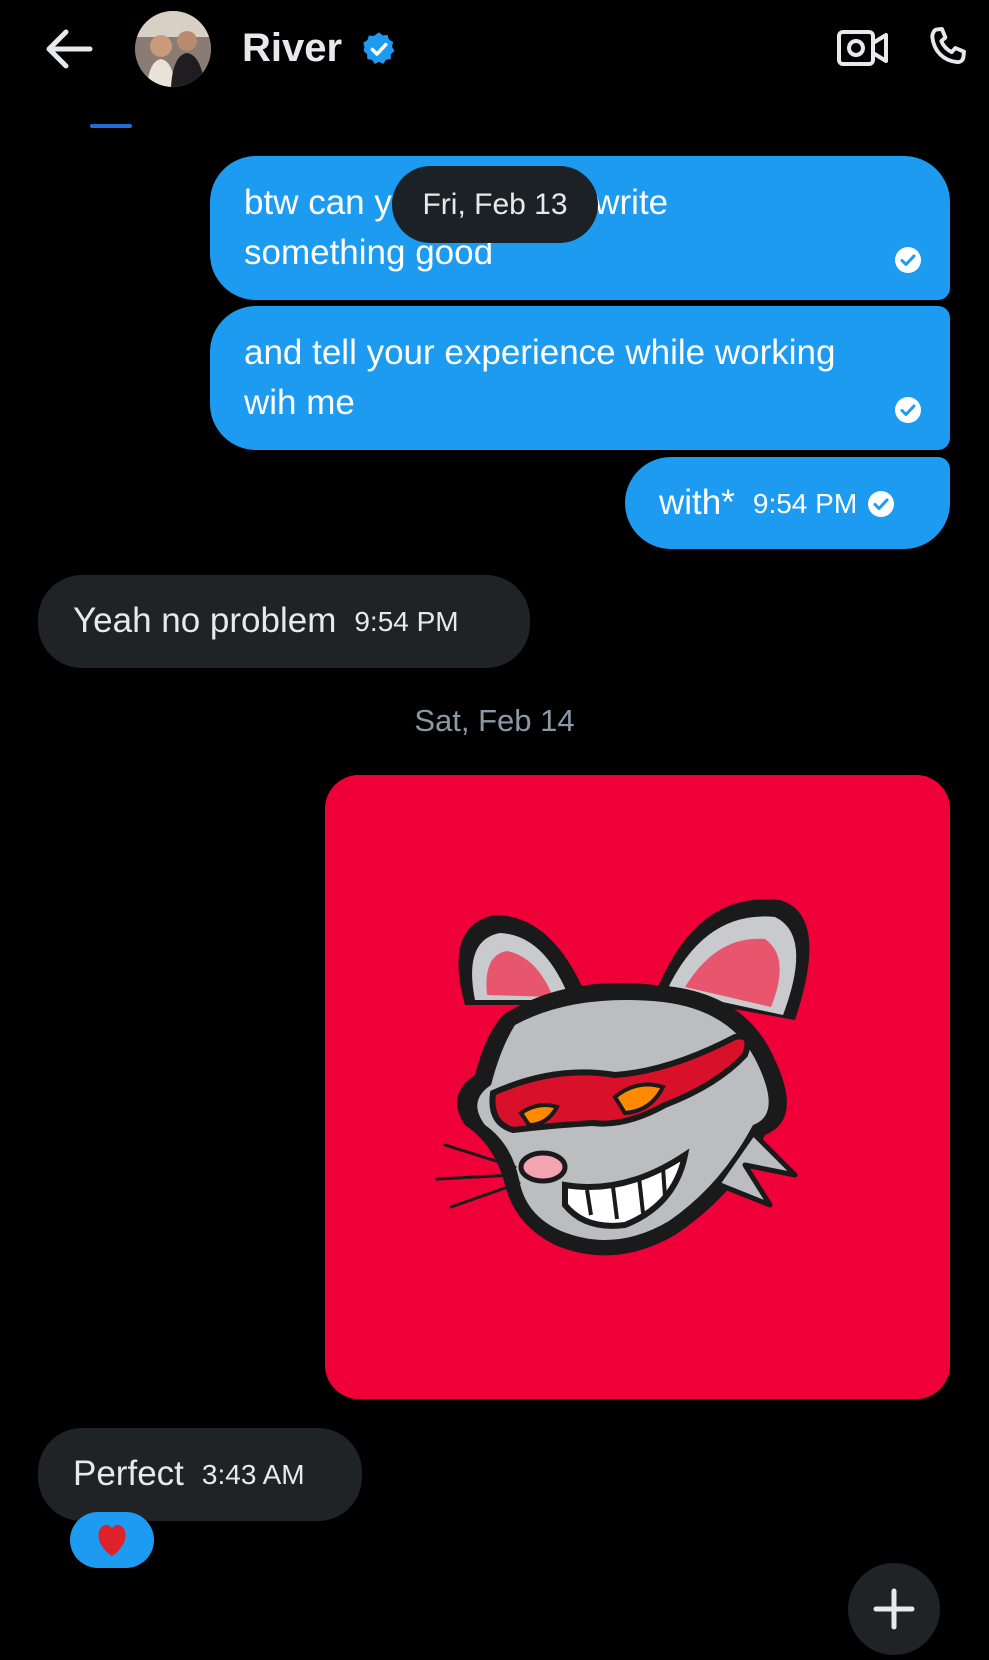 This screenshot has height=1660, width=989. What do you see at coordinates (200, 1474) in the screenshot?
I see `message-bubble-incoming: Perfect 3:43 AM` at bounding box center [200, 1474].